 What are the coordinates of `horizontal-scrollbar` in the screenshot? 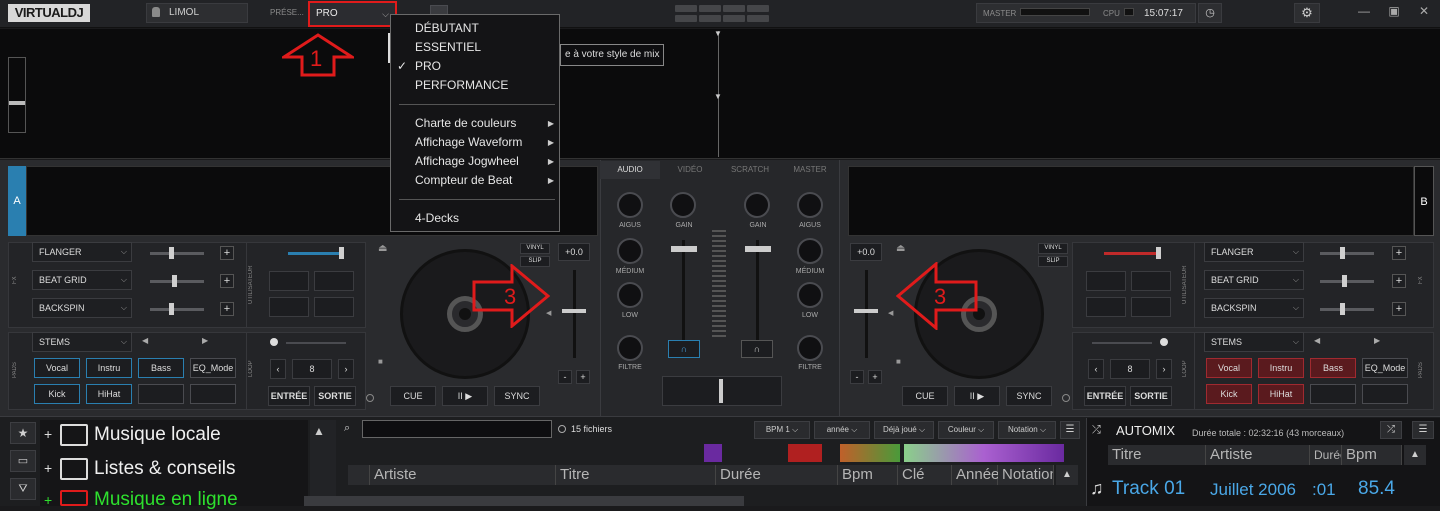 It's located at (524, 501).